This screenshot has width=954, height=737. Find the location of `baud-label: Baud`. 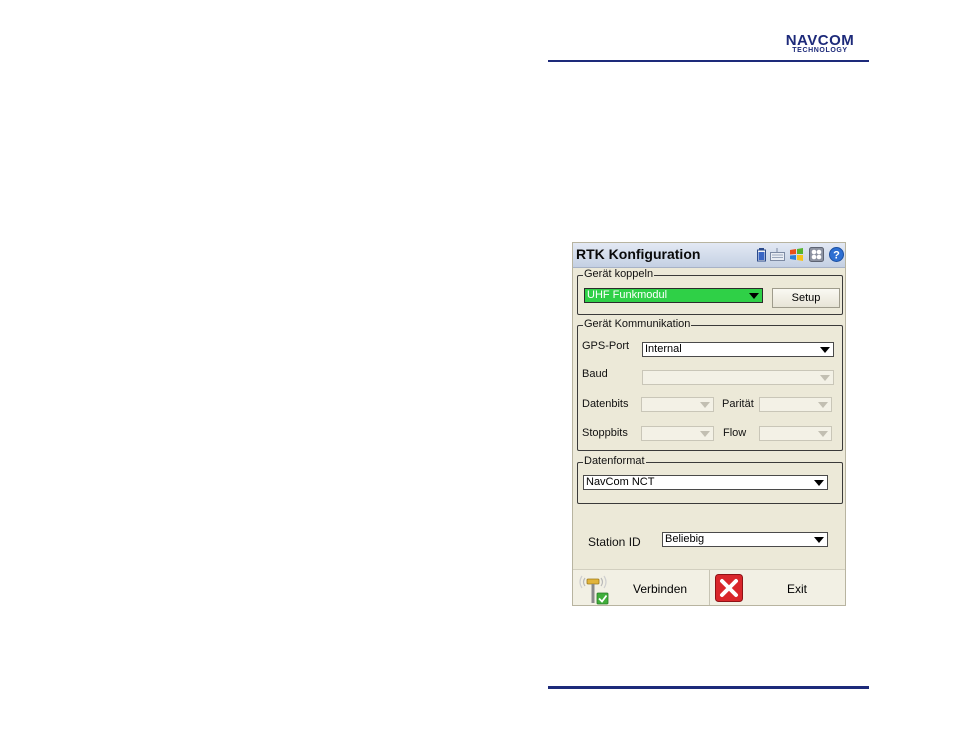

baud-label: Baud is located at coordinates (595, 374).